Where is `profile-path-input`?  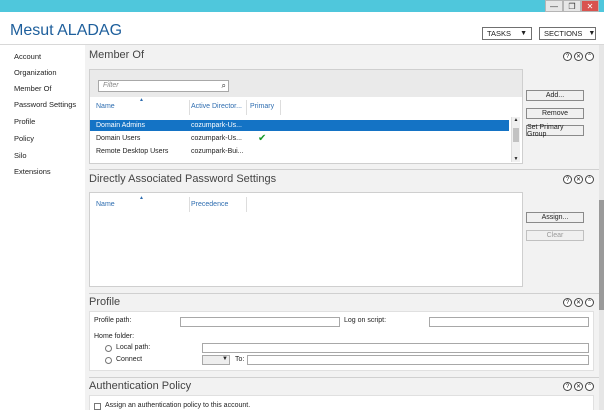
profile-path-input is located at coordinates (260, 322).